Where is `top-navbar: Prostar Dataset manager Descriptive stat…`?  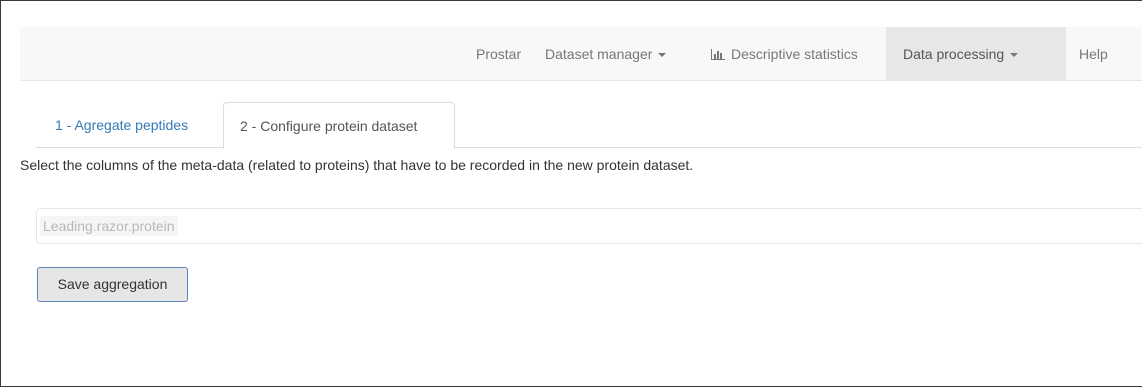
top-navbar: Prostar Dataset manager Descriptive stat… is located at coordinates (581, 54).